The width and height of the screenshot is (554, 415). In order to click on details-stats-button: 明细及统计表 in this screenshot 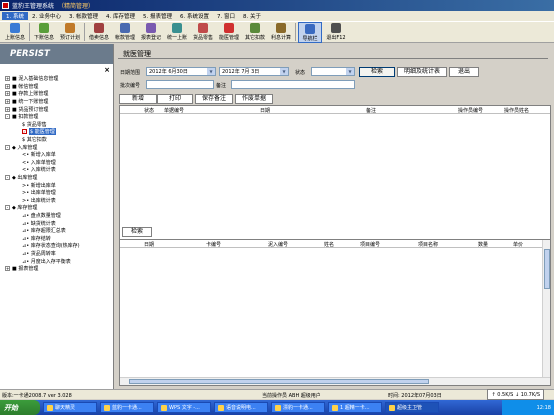, I will do `click(422, 72)`.